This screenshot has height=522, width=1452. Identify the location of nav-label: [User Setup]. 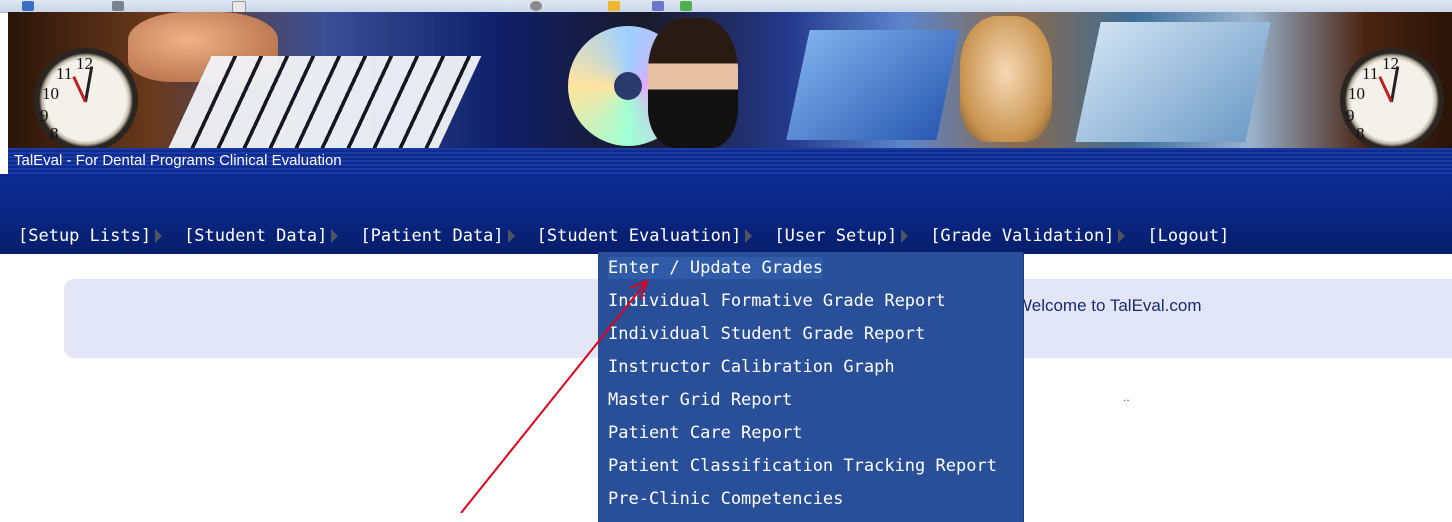
(836, 236).